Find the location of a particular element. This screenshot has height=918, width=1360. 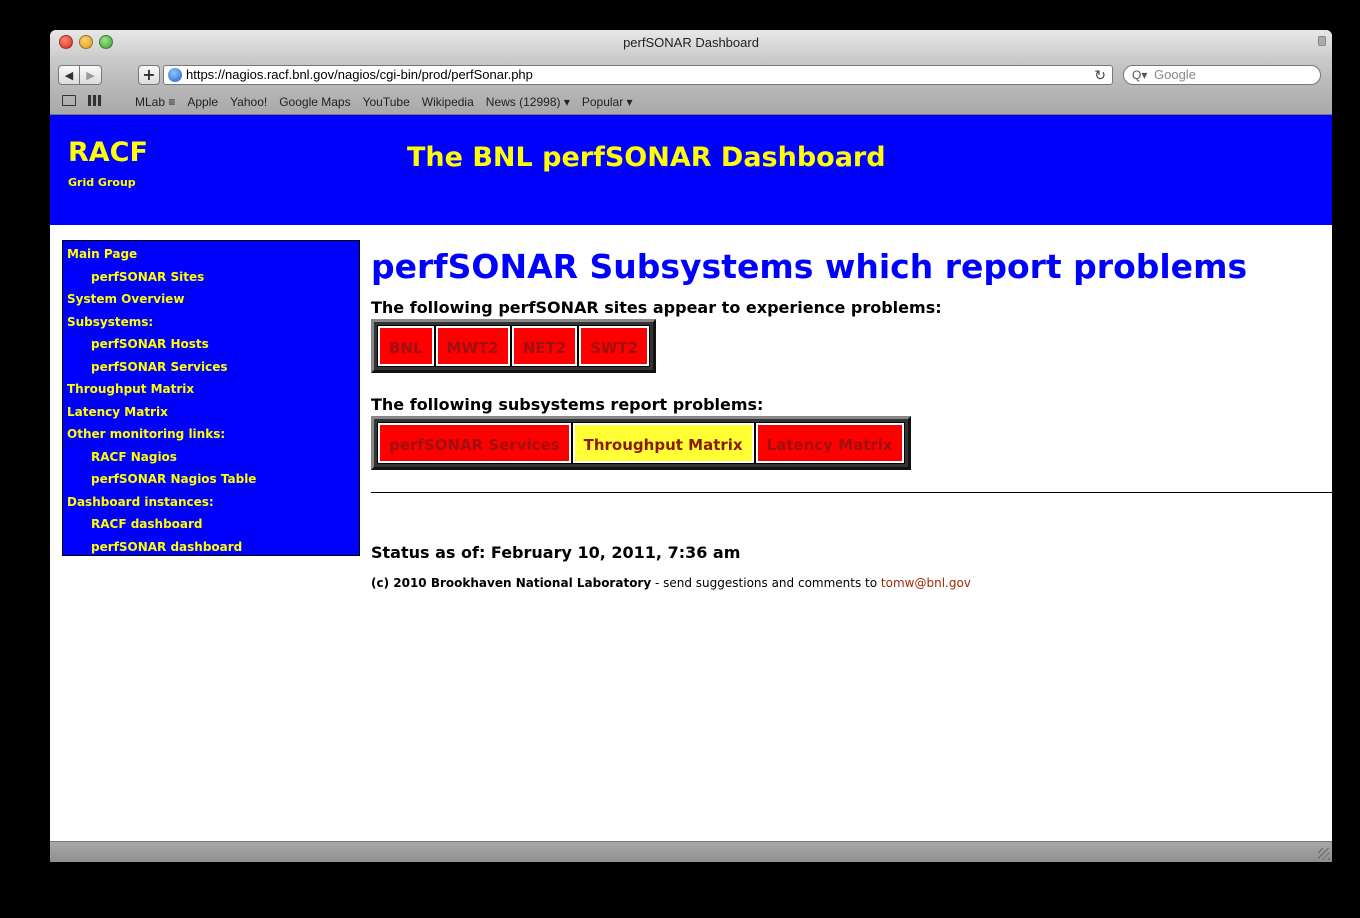

sidebar-item-other-monitoring: Other monitoring links: is located at coordinates (146, 434).